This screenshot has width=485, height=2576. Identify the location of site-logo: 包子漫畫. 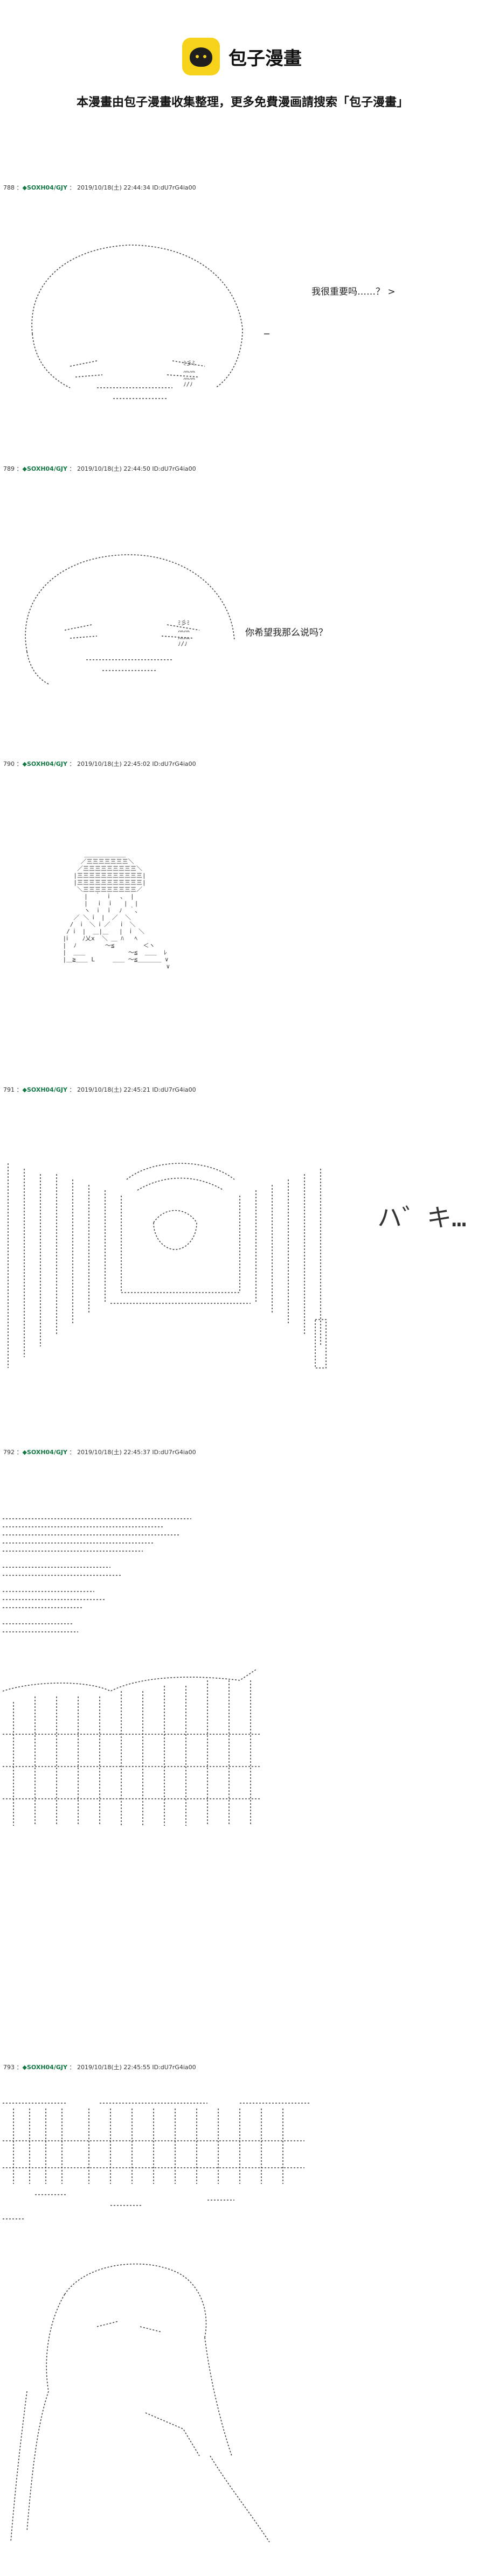
(242, 56).